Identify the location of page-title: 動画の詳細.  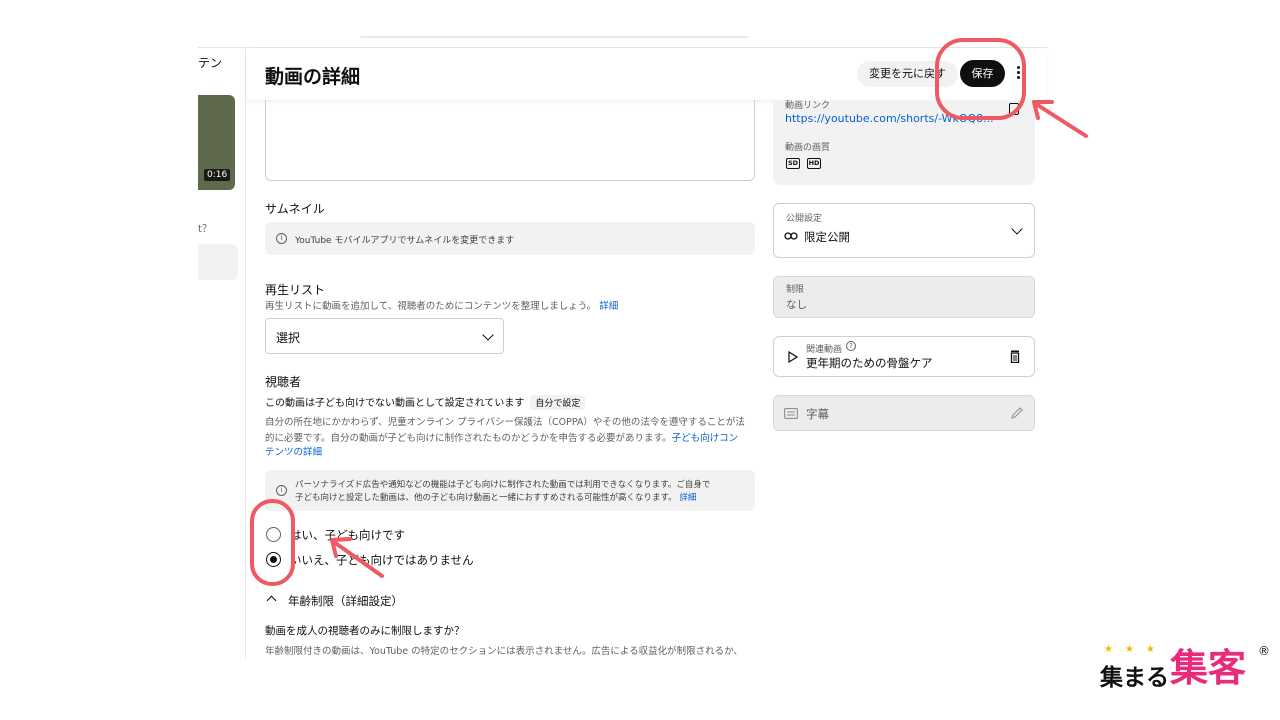
(313, 77).